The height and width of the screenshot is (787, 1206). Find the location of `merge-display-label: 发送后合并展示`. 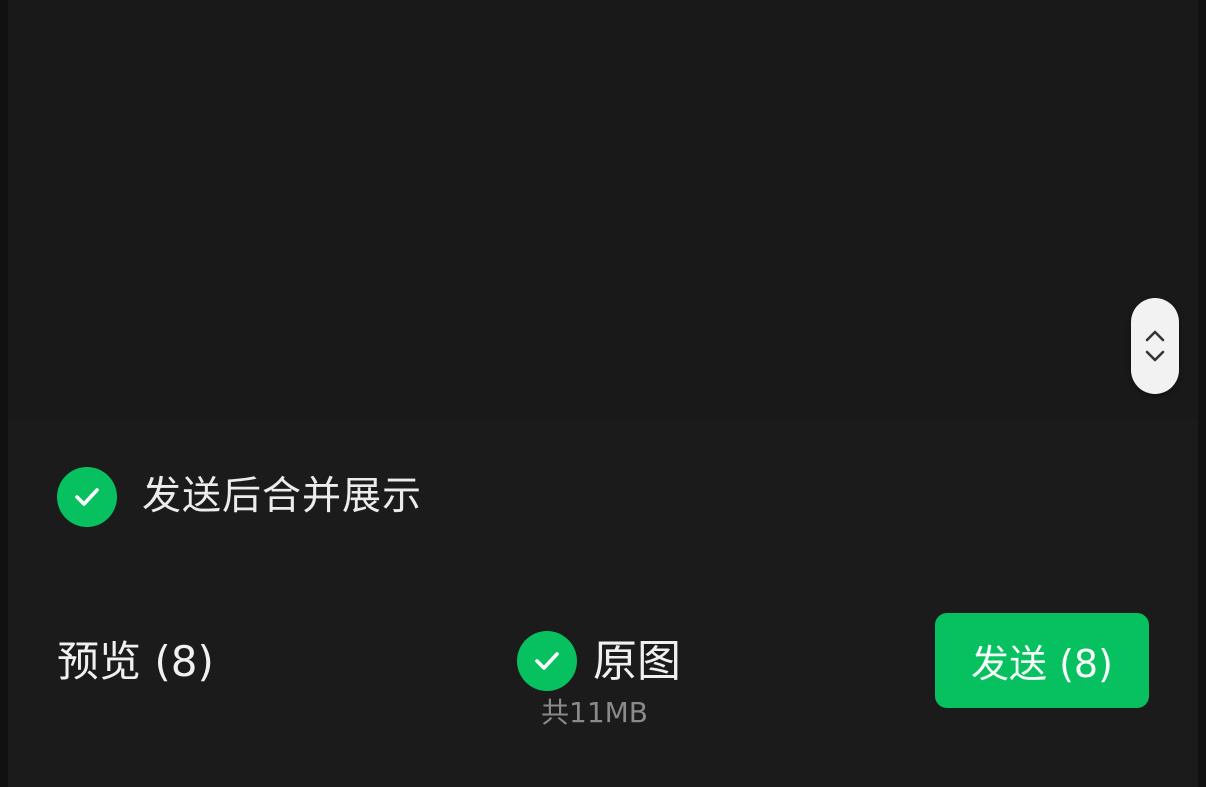

merge-display-label: 发送后合并展示 is located at coordinates (282, 497).